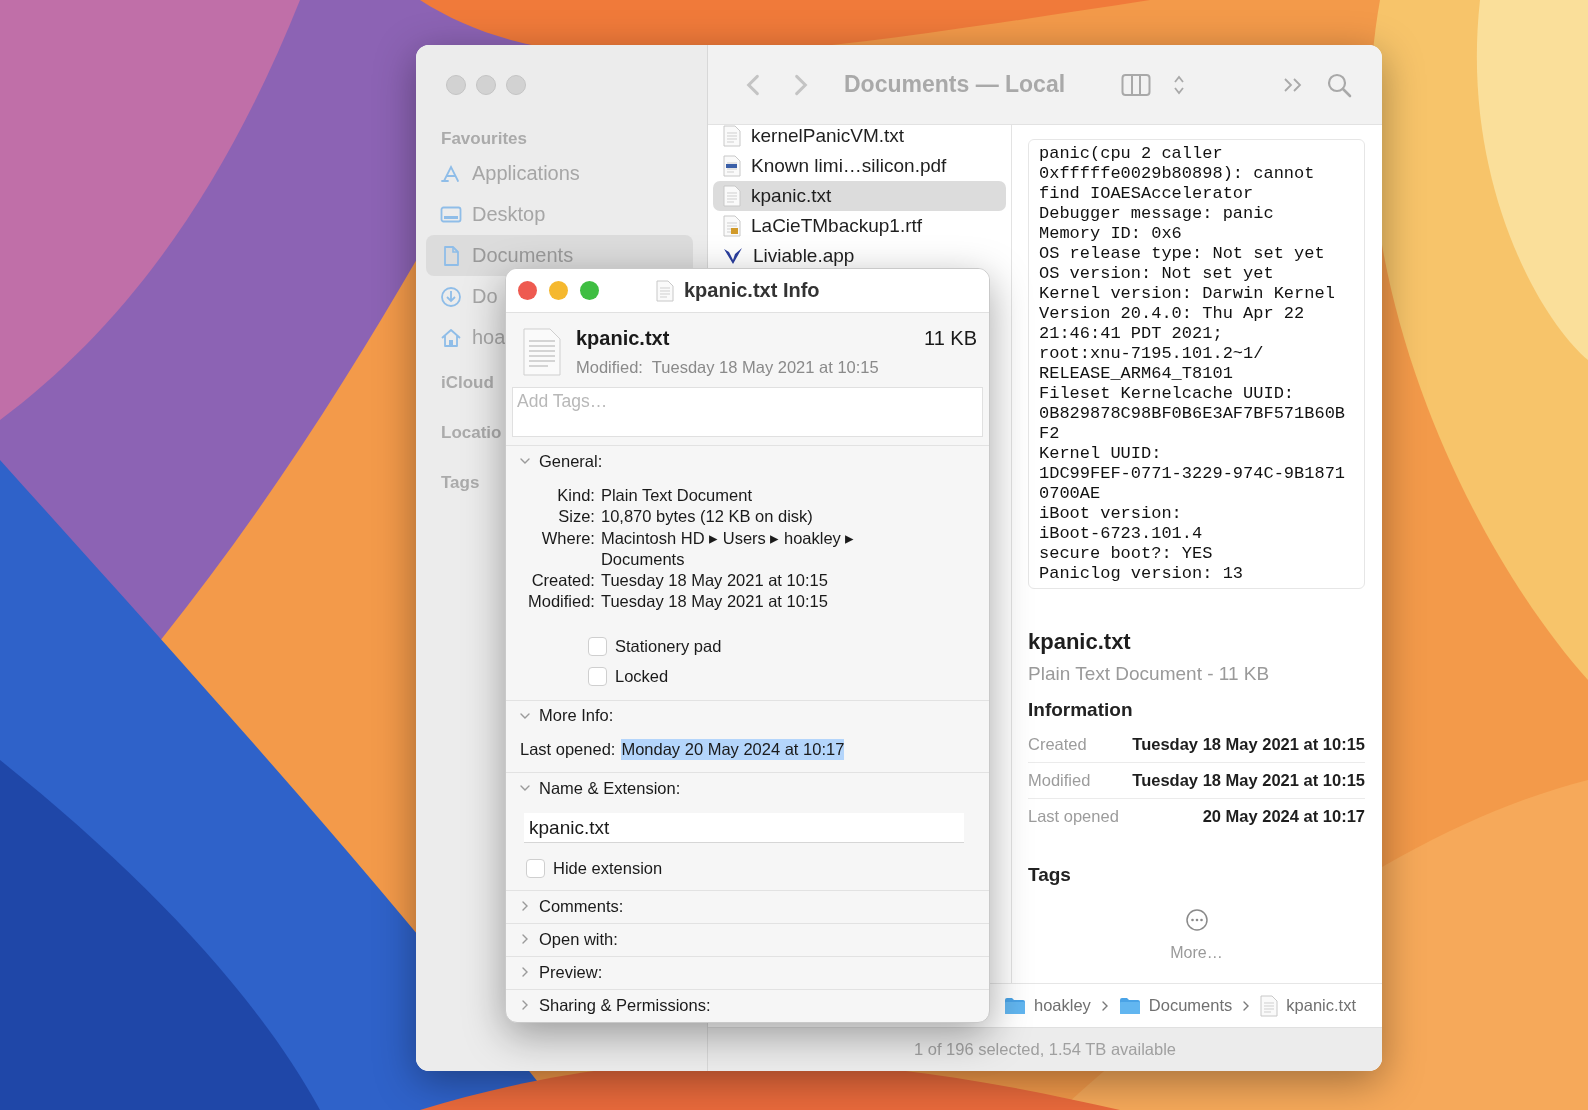 This screenshot has width=1588, height=1110. I want to click on preview-text-line: root:xnu-7195.101.2~1/, so click(1152, 354).